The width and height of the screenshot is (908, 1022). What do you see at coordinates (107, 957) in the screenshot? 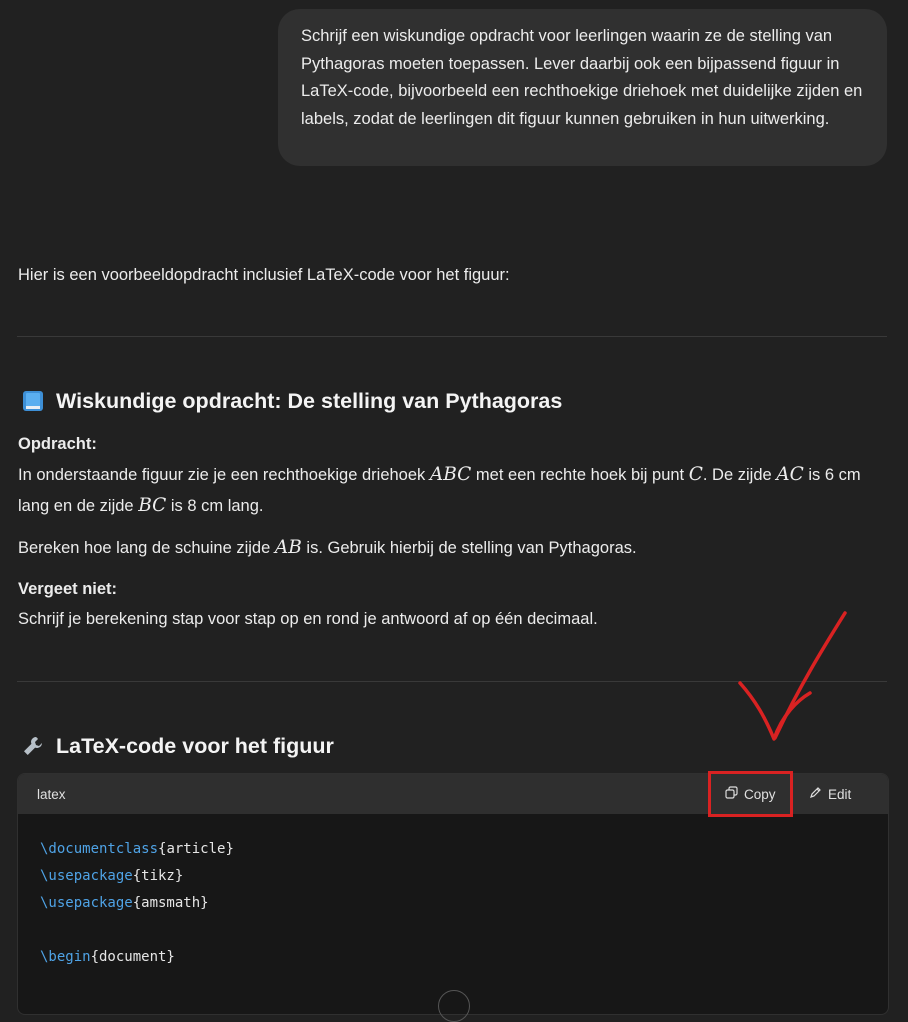
I see `code-line: \begin{document}` at bounding box center [107, 957].